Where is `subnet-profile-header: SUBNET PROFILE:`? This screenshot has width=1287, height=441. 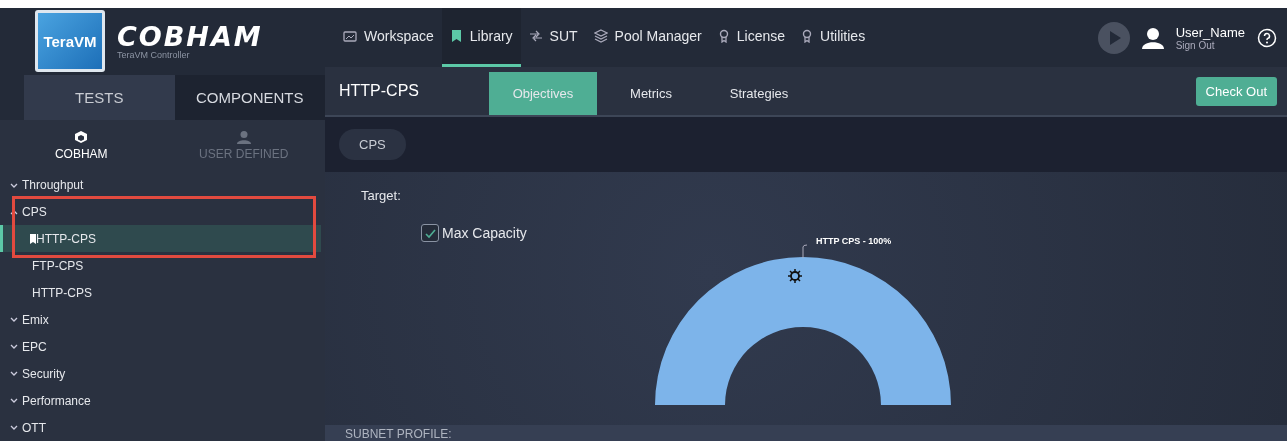 subnet-profile-header: SUBNET PROFILE: is located at coordinates (806, 433).